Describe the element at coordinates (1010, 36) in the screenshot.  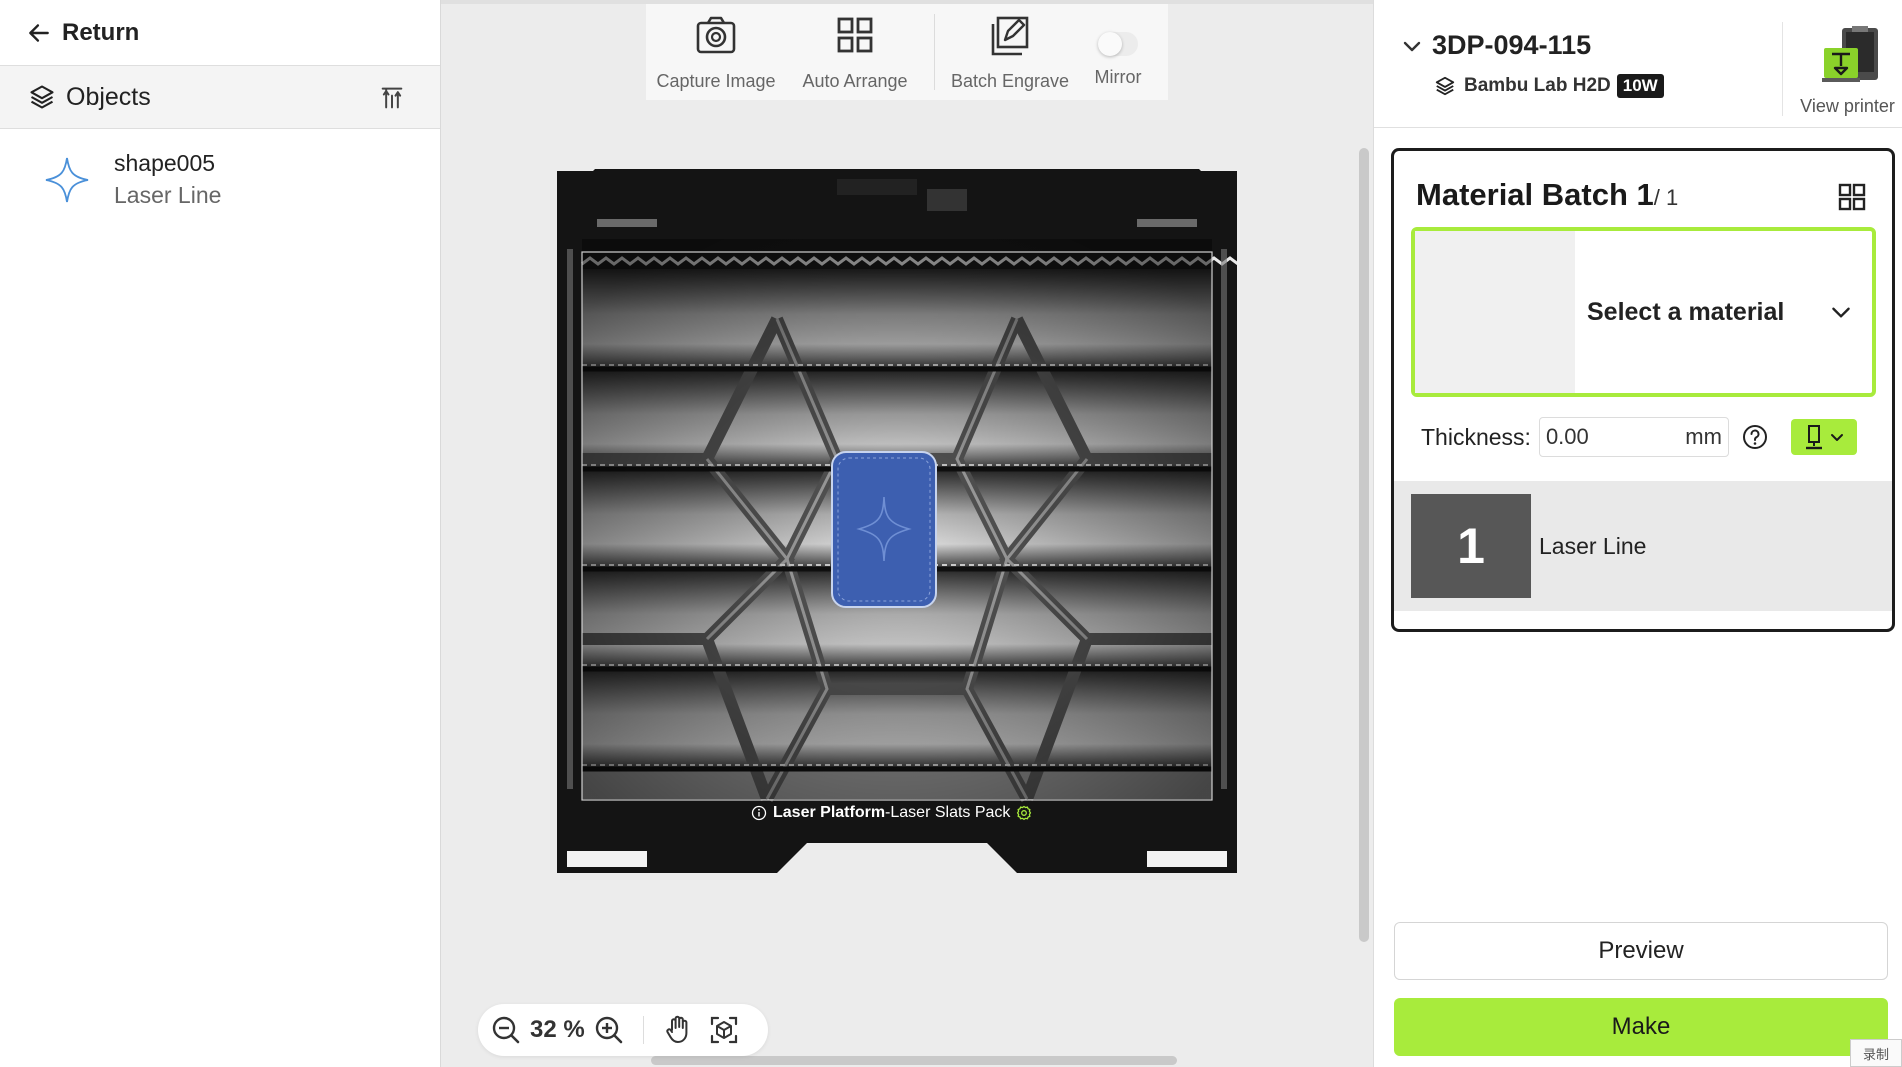
I see `batch-engrave-icon` at that location.